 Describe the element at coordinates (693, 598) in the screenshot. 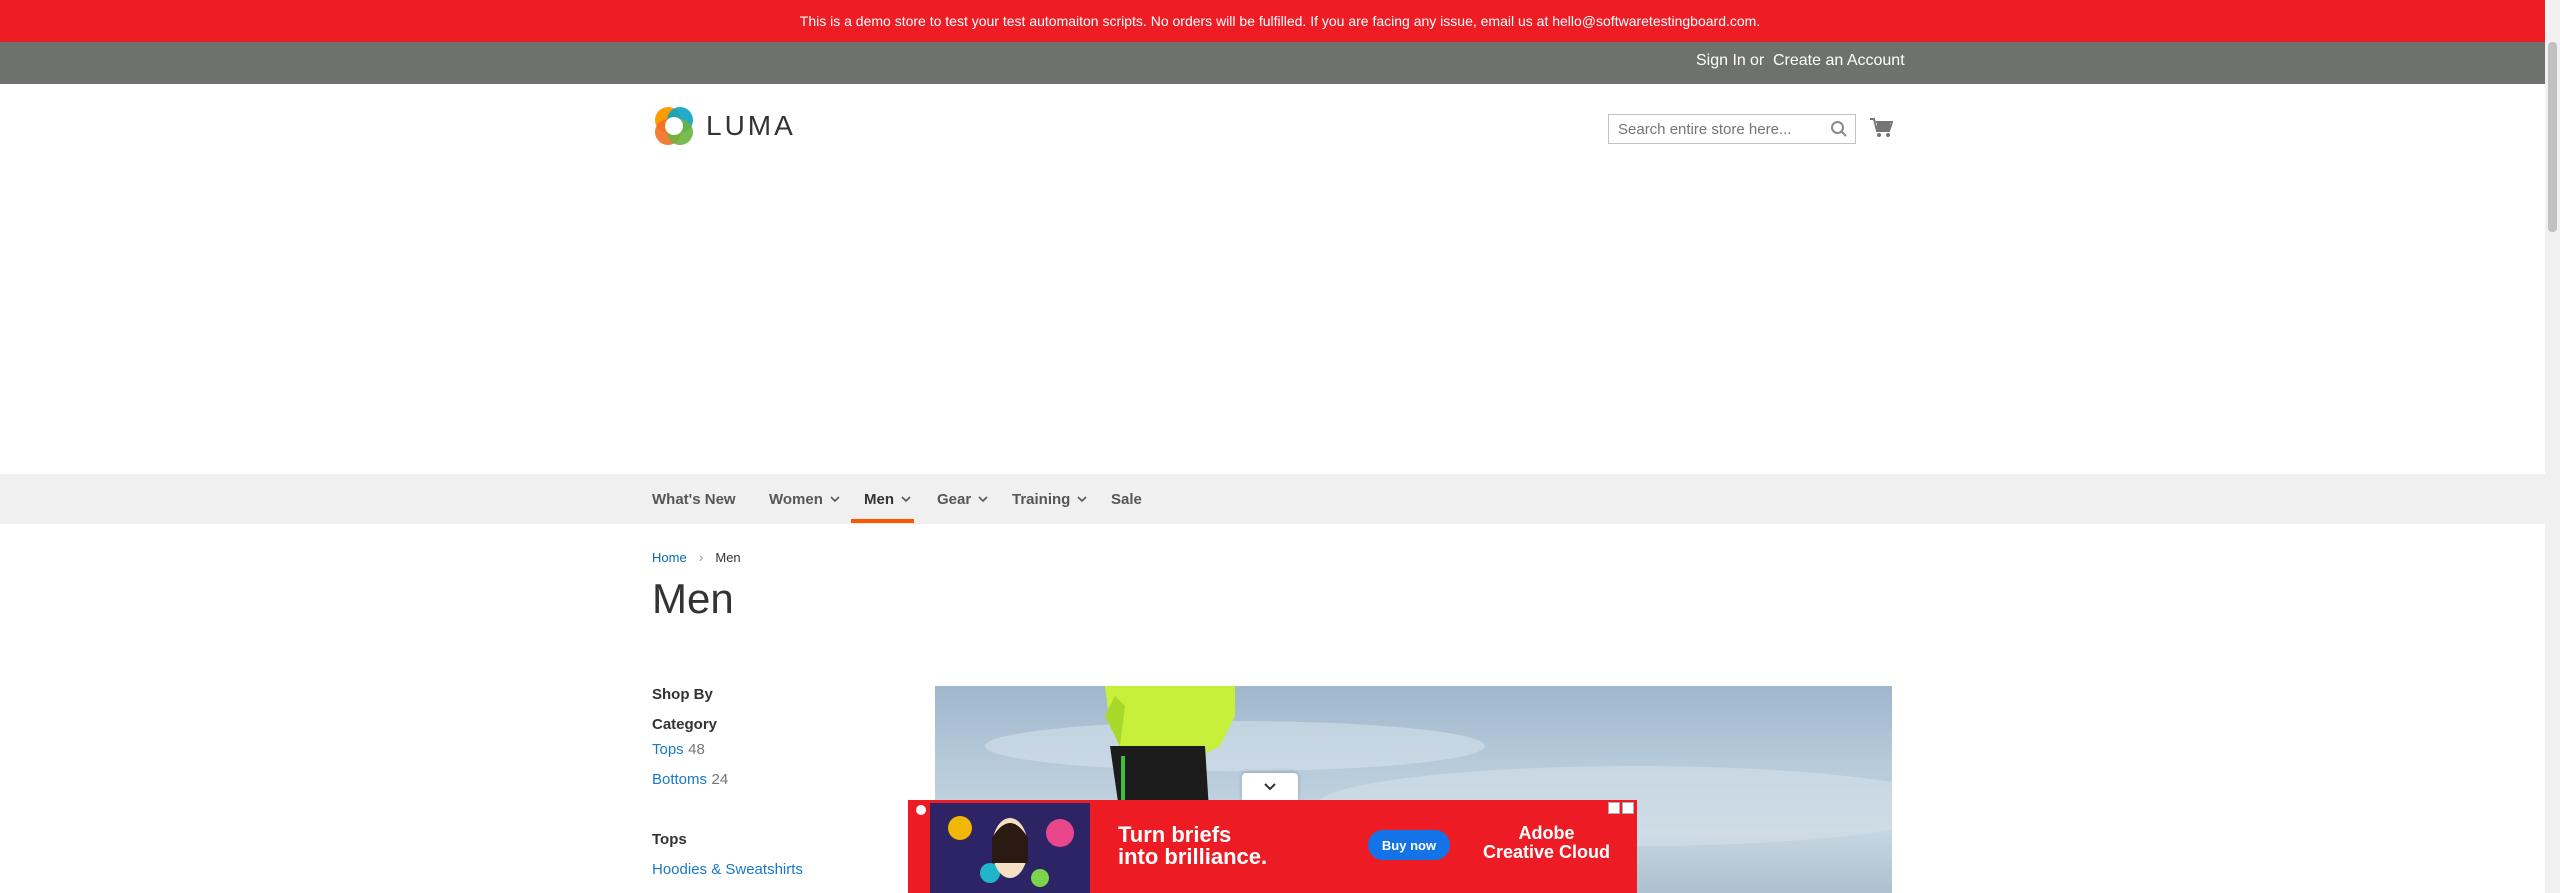

I see `page-title: Men` at that location.